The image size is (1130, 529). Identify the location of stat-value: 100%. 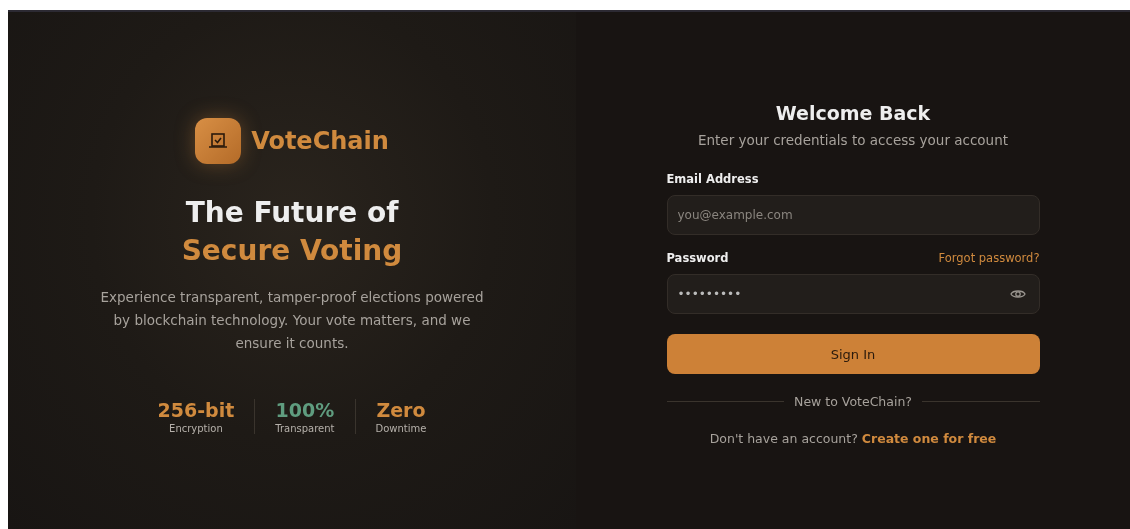
(305, 410).